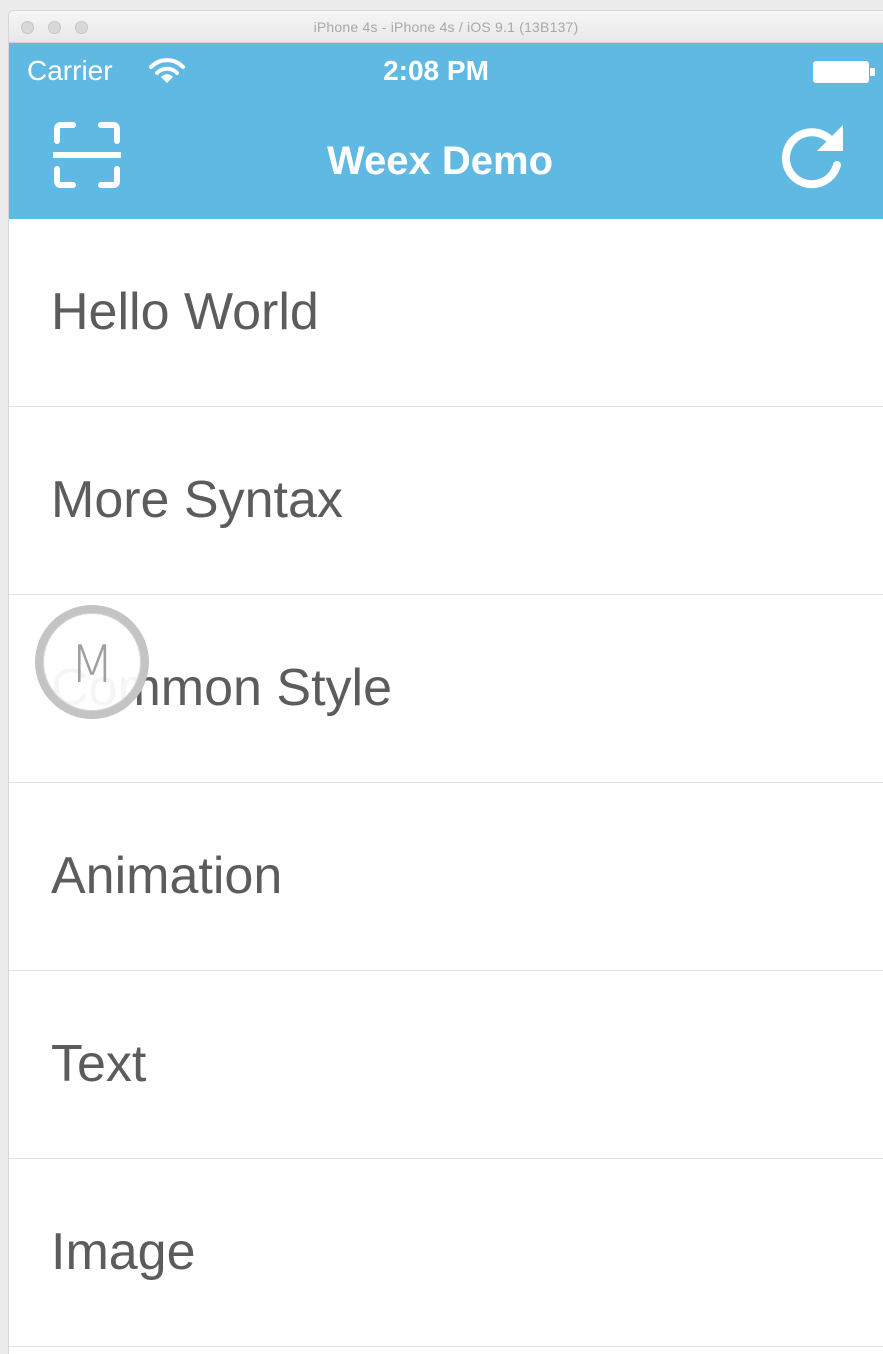 The height and width of the screenshot is (1354, 883). I want to click on app-header: Carrier 2:08 PM Weex Demo, so click(446, 131).